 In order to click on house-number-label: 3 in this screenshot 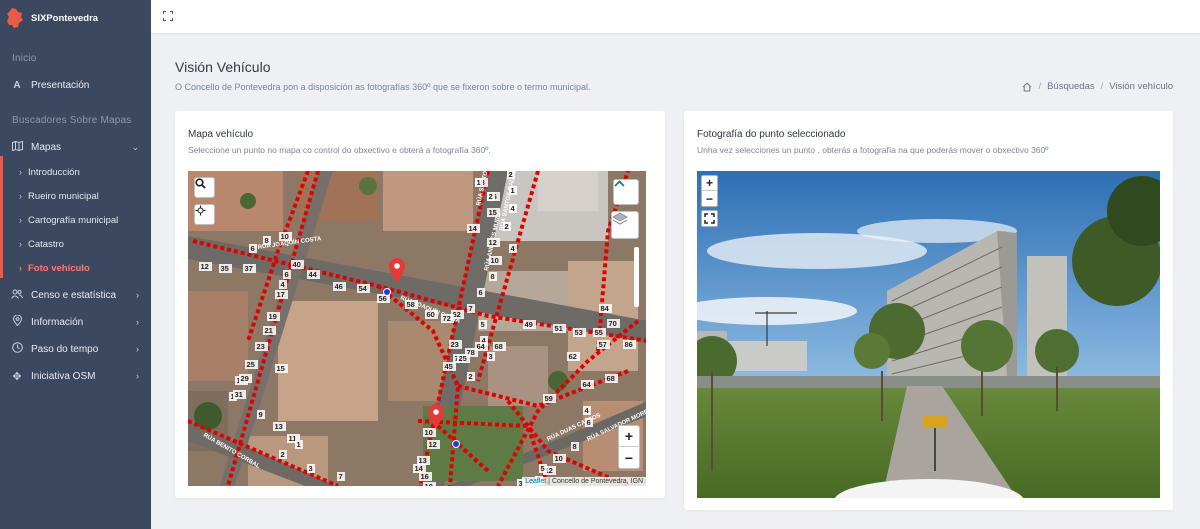, I will do `click(491, 356)`.